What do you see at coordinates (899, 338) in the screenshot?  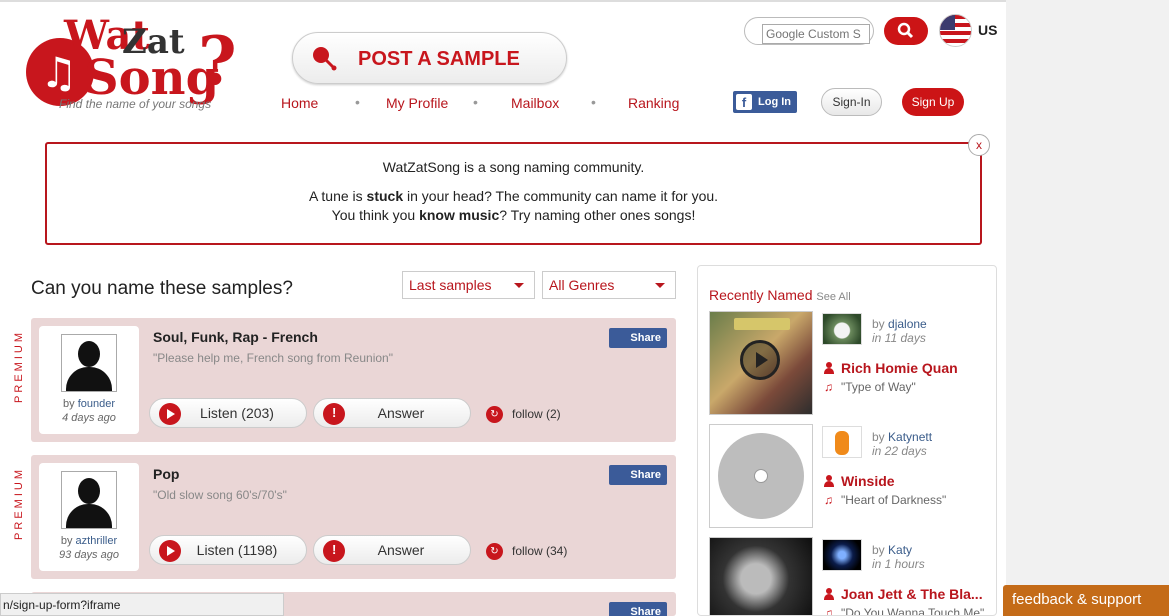 I see `named-in: in 11 days` at bounding box center [899, 338].